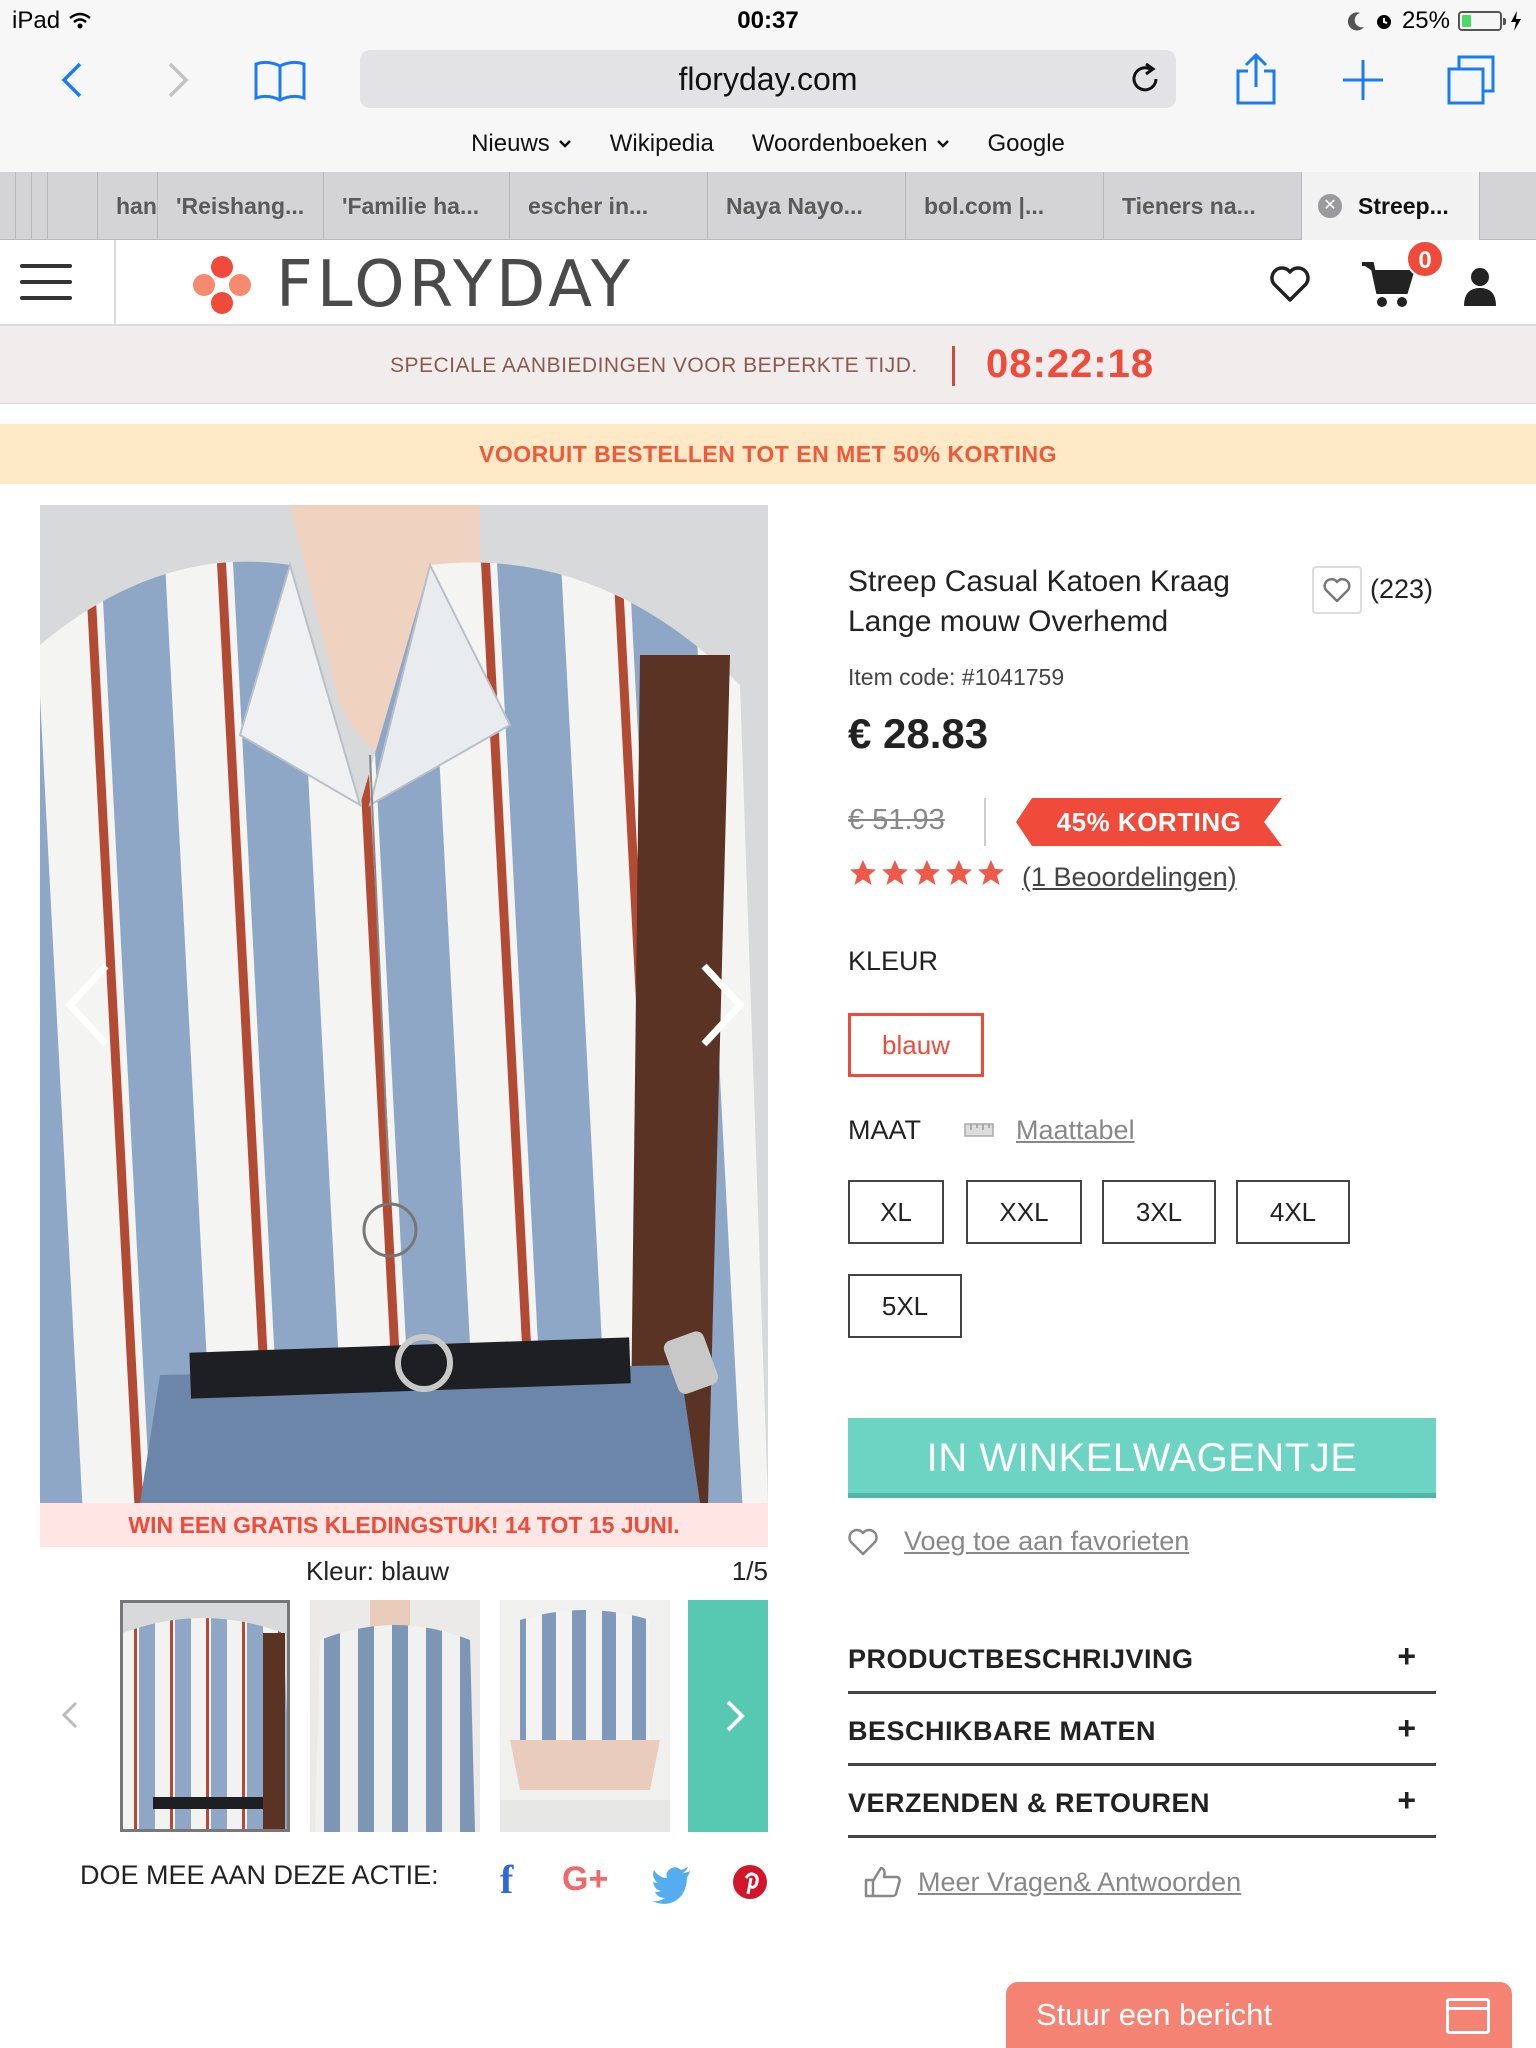 This screenshot has height=2048, width=1536. Describe the element at coordinates (1256, 79) in the screenshot. I see `share-icon` at that location.